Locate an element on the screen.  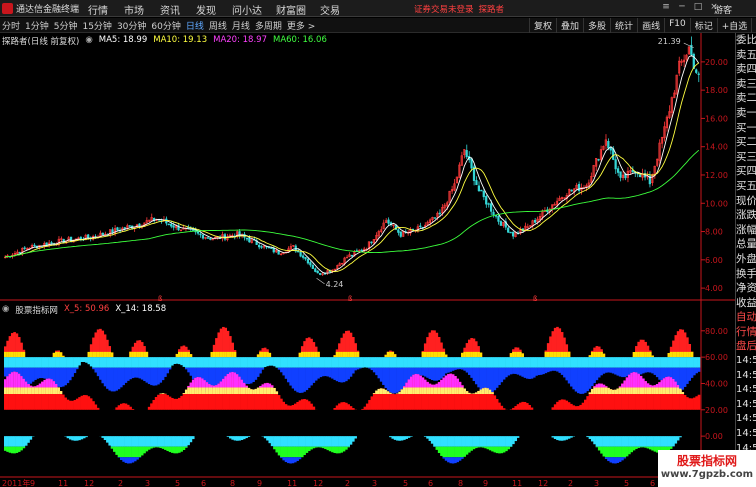
period-tab: 5分钟 is located at coordinates (66, 25).